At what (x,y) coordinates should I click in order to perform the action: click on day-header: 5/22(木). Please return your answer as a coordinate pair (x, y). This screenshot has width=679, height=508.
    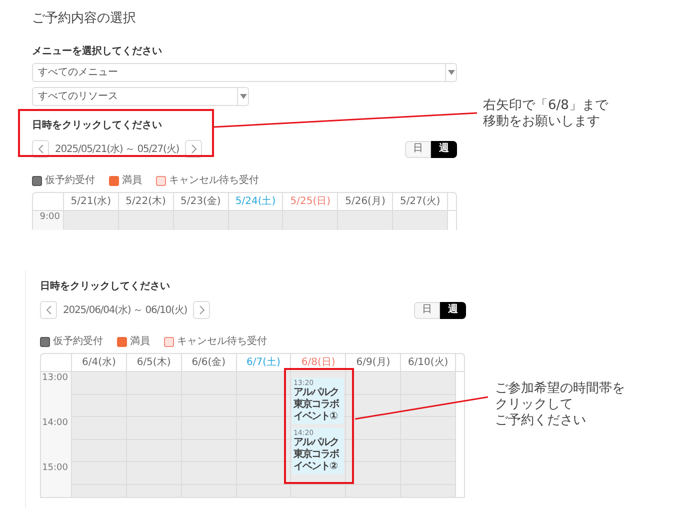
    Looking at the image, I should click on (146, 201).